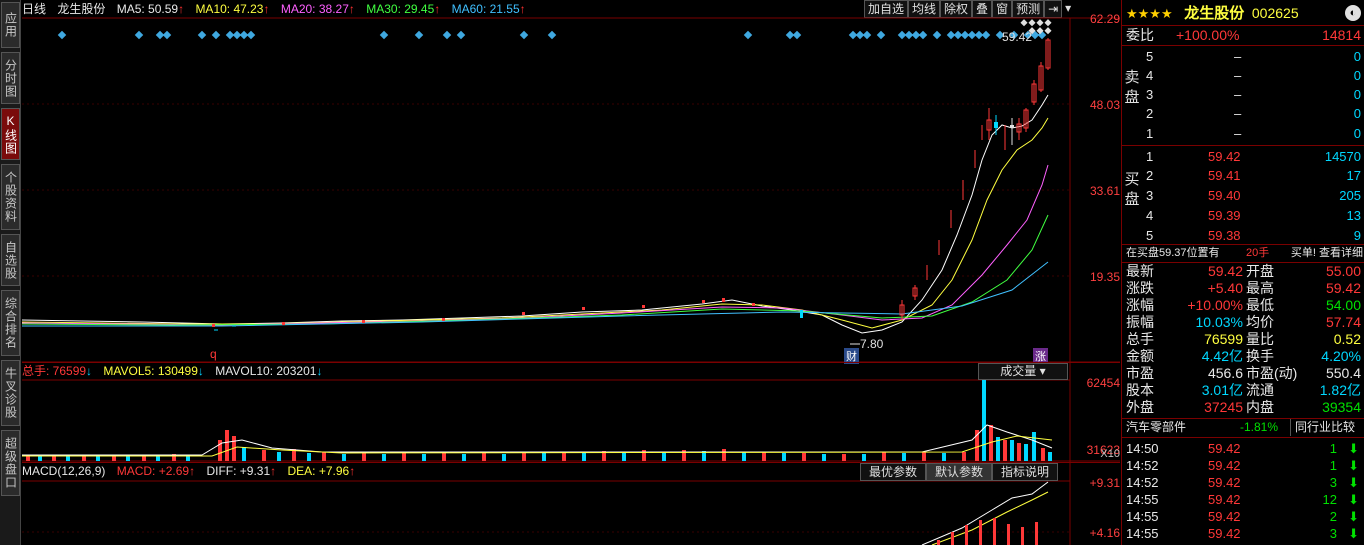 This screenshot has height=545, width=1364. I want to click on q-marker: q, so click(213, 354).